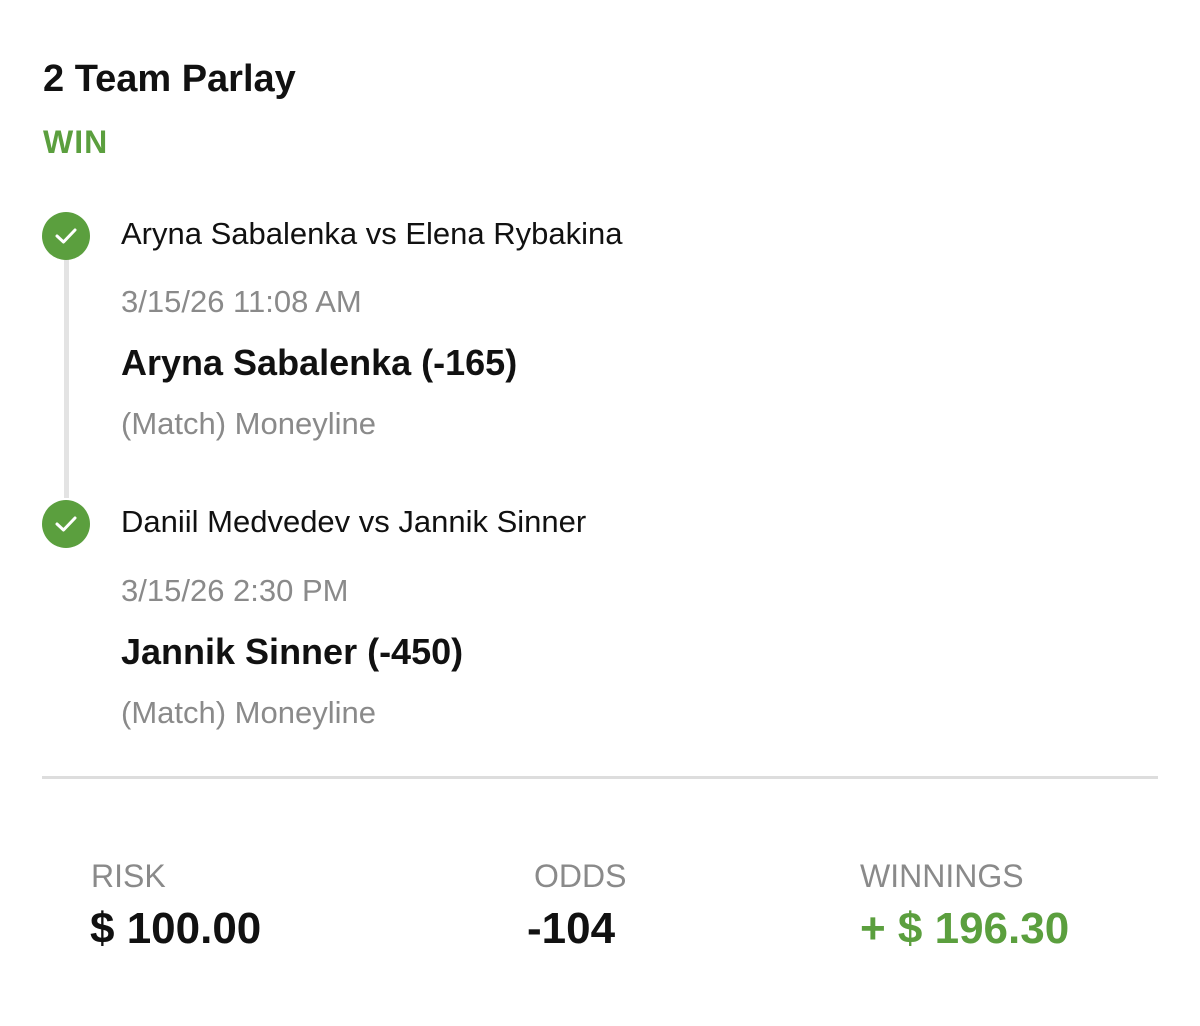 Image resolution: width=1200 pixels, height=1026 pixels. Describe the element at coordinates (292, 651) in the screenshot. I see `leg-pick: Jannik Sinner (-450)` at that location.